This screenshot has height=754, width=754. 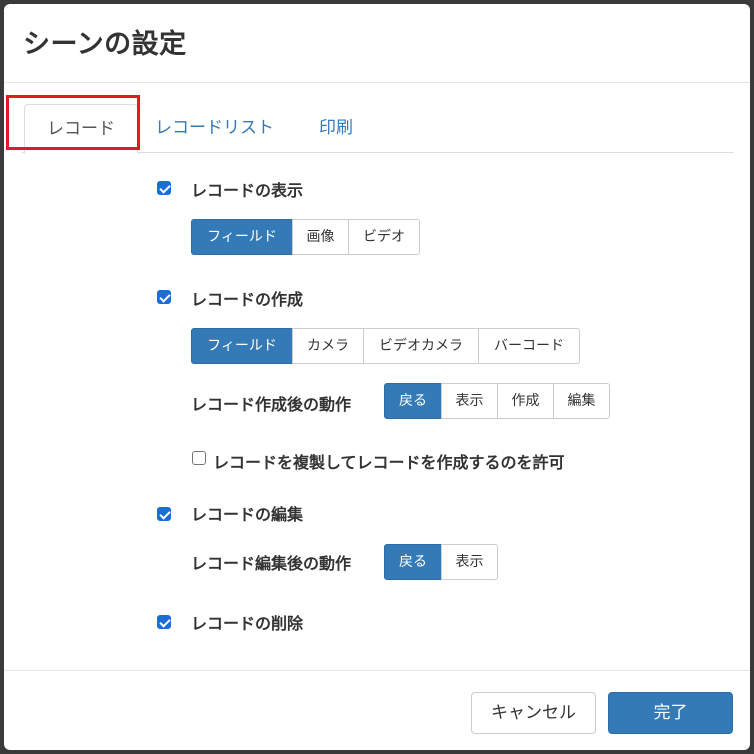 I want to click on record-create-barcode-button: バーコード, so click(x=529, y=346).